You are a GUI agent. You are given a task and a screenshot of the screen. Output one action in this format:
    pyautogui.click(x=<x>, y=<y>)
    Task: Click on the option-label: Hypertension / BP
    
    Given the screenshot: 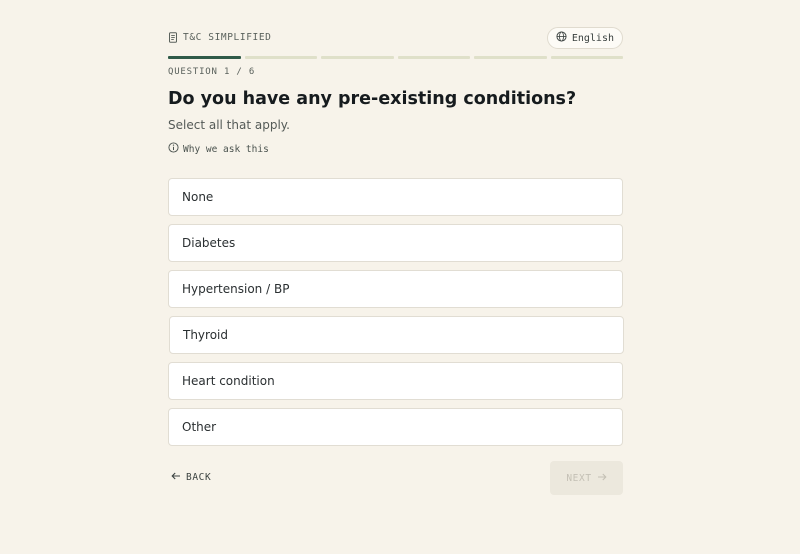 What is the action you would take?
    pyautogui.click(x=236, y=289)
    